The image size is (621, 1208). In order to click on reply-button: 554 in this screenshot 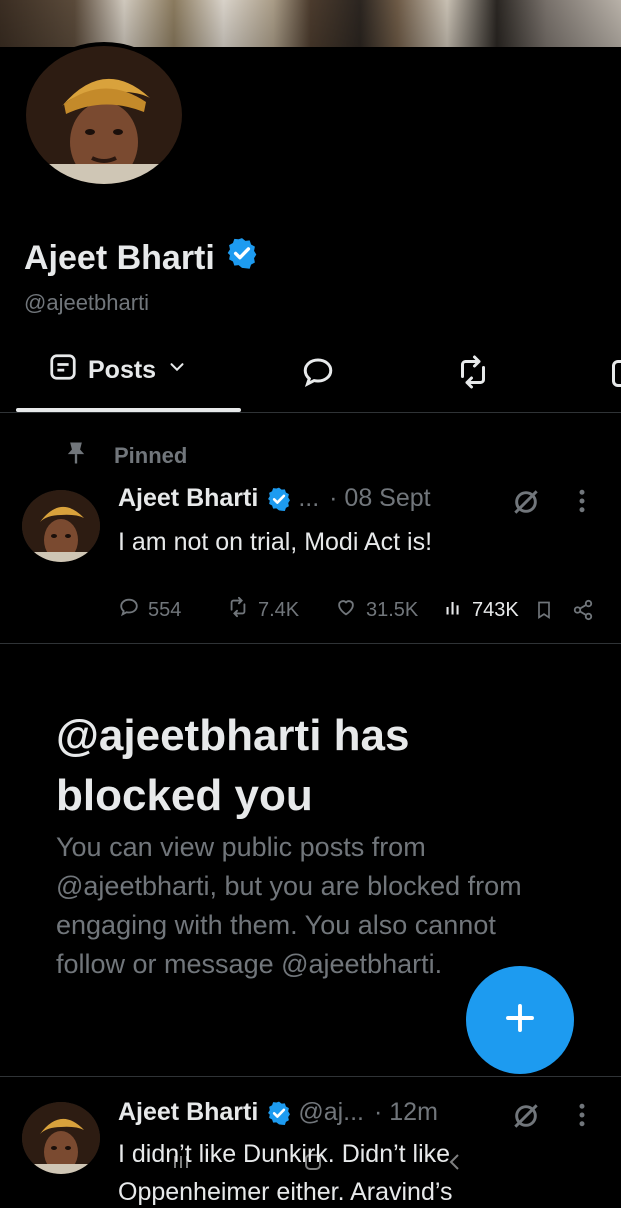, I will do `click(149, 610)`.